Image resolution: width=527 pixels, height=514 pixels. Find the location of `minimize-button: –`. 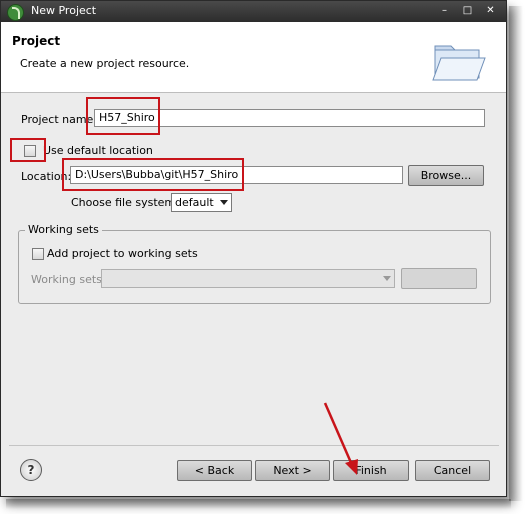

minimize-button: – is located at coordinates (444, 11).